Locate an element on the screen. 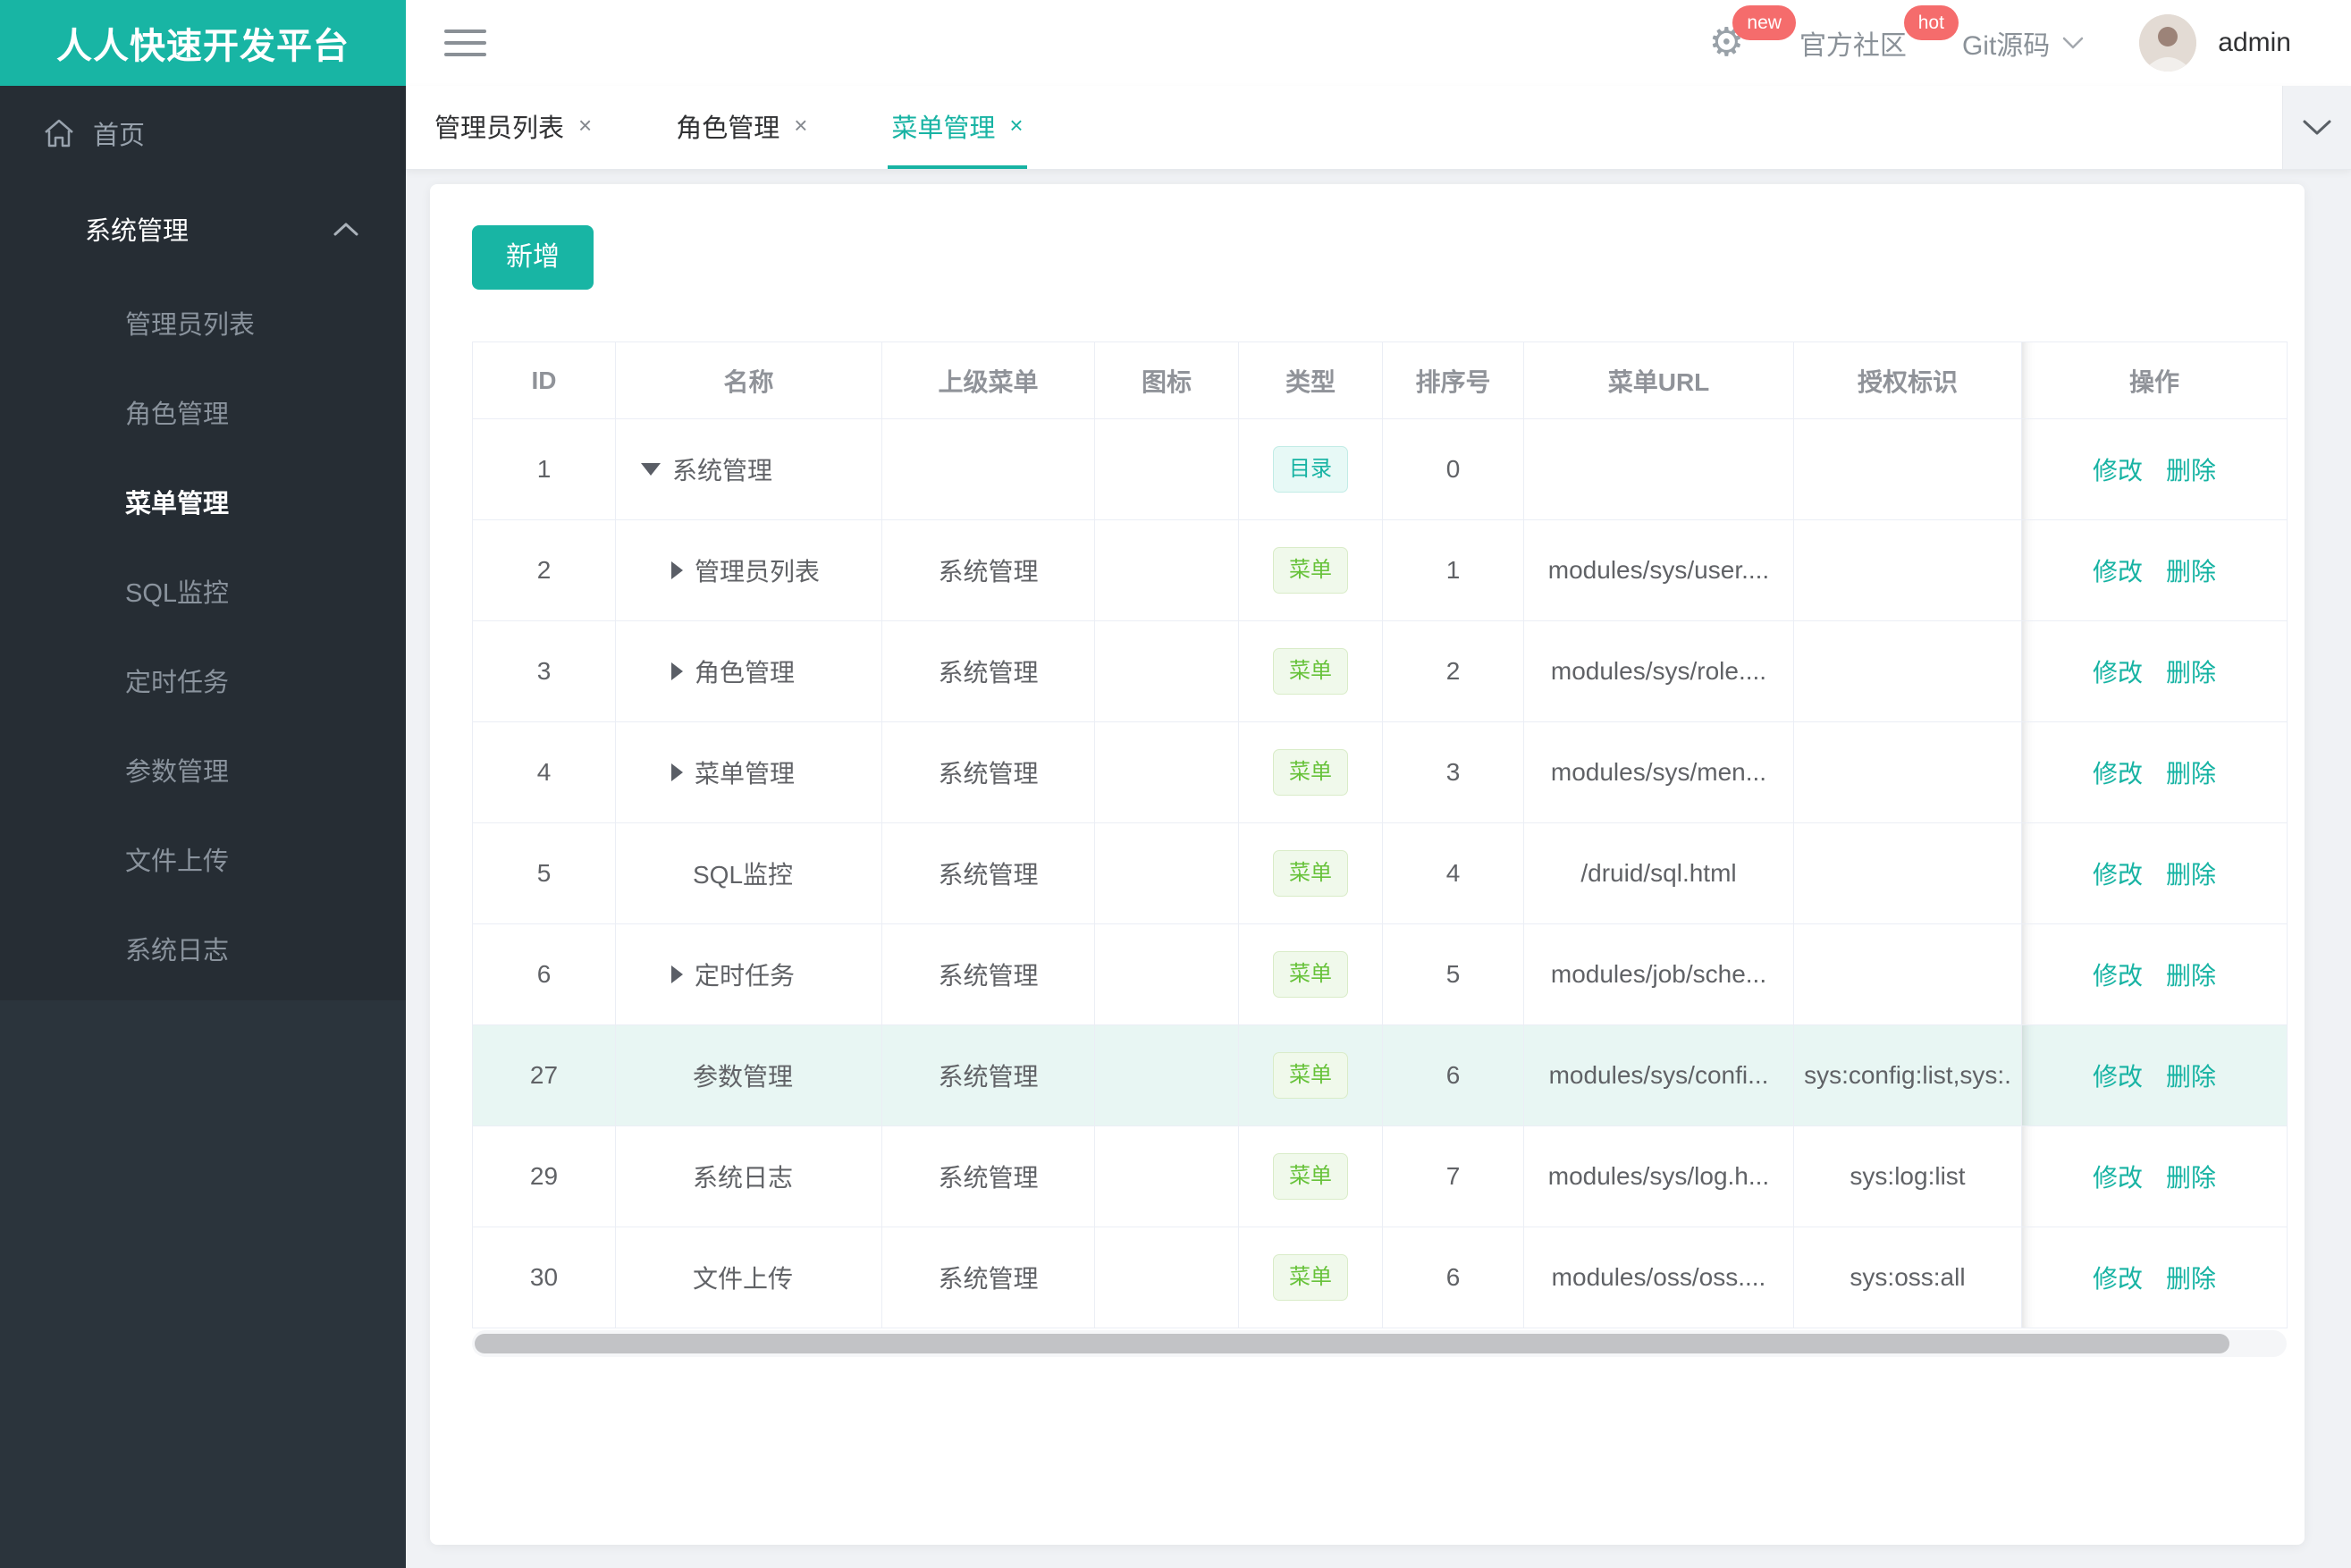 The image size is (2351, 1568). topbar-right: ⚙ new 官方社区 hot Git源码 admin is located at coordinates (1999, 38).